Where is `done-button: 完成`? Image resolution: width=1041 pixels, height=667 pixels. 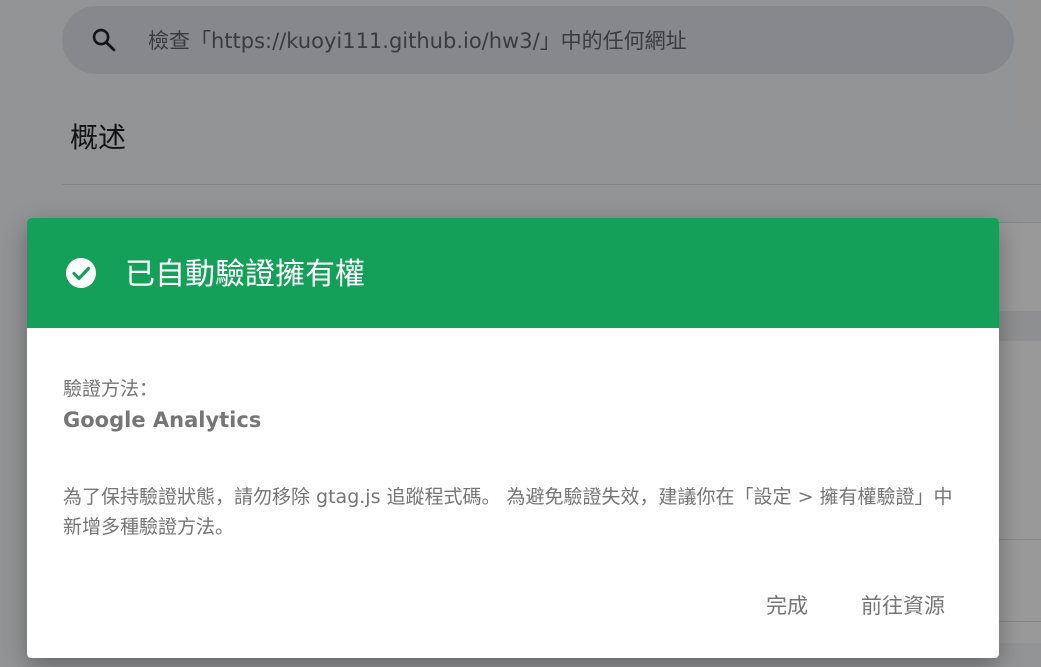
done-button: 完成 is located at coordinates (787, 606).